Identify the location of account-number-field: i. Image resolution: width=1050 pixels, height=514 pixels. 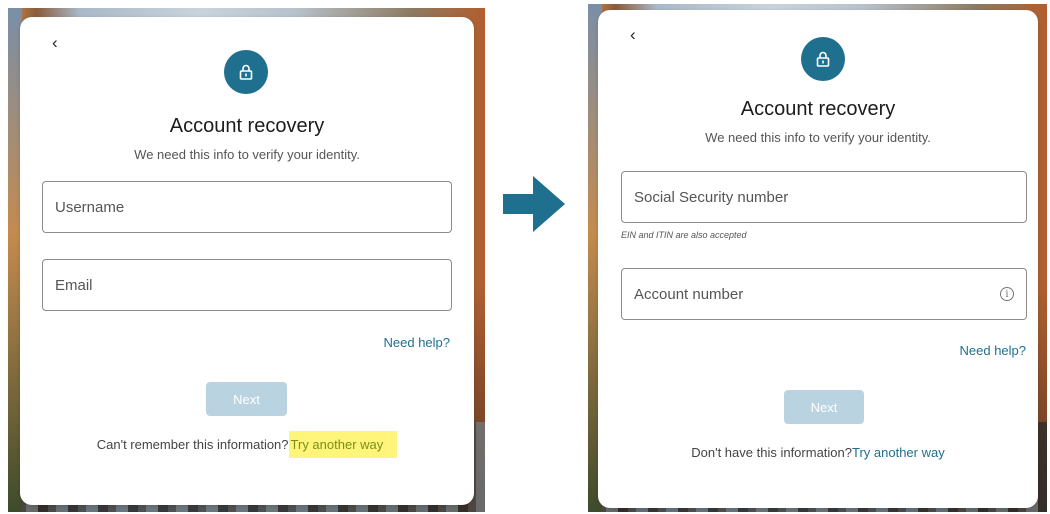
(824, 294).